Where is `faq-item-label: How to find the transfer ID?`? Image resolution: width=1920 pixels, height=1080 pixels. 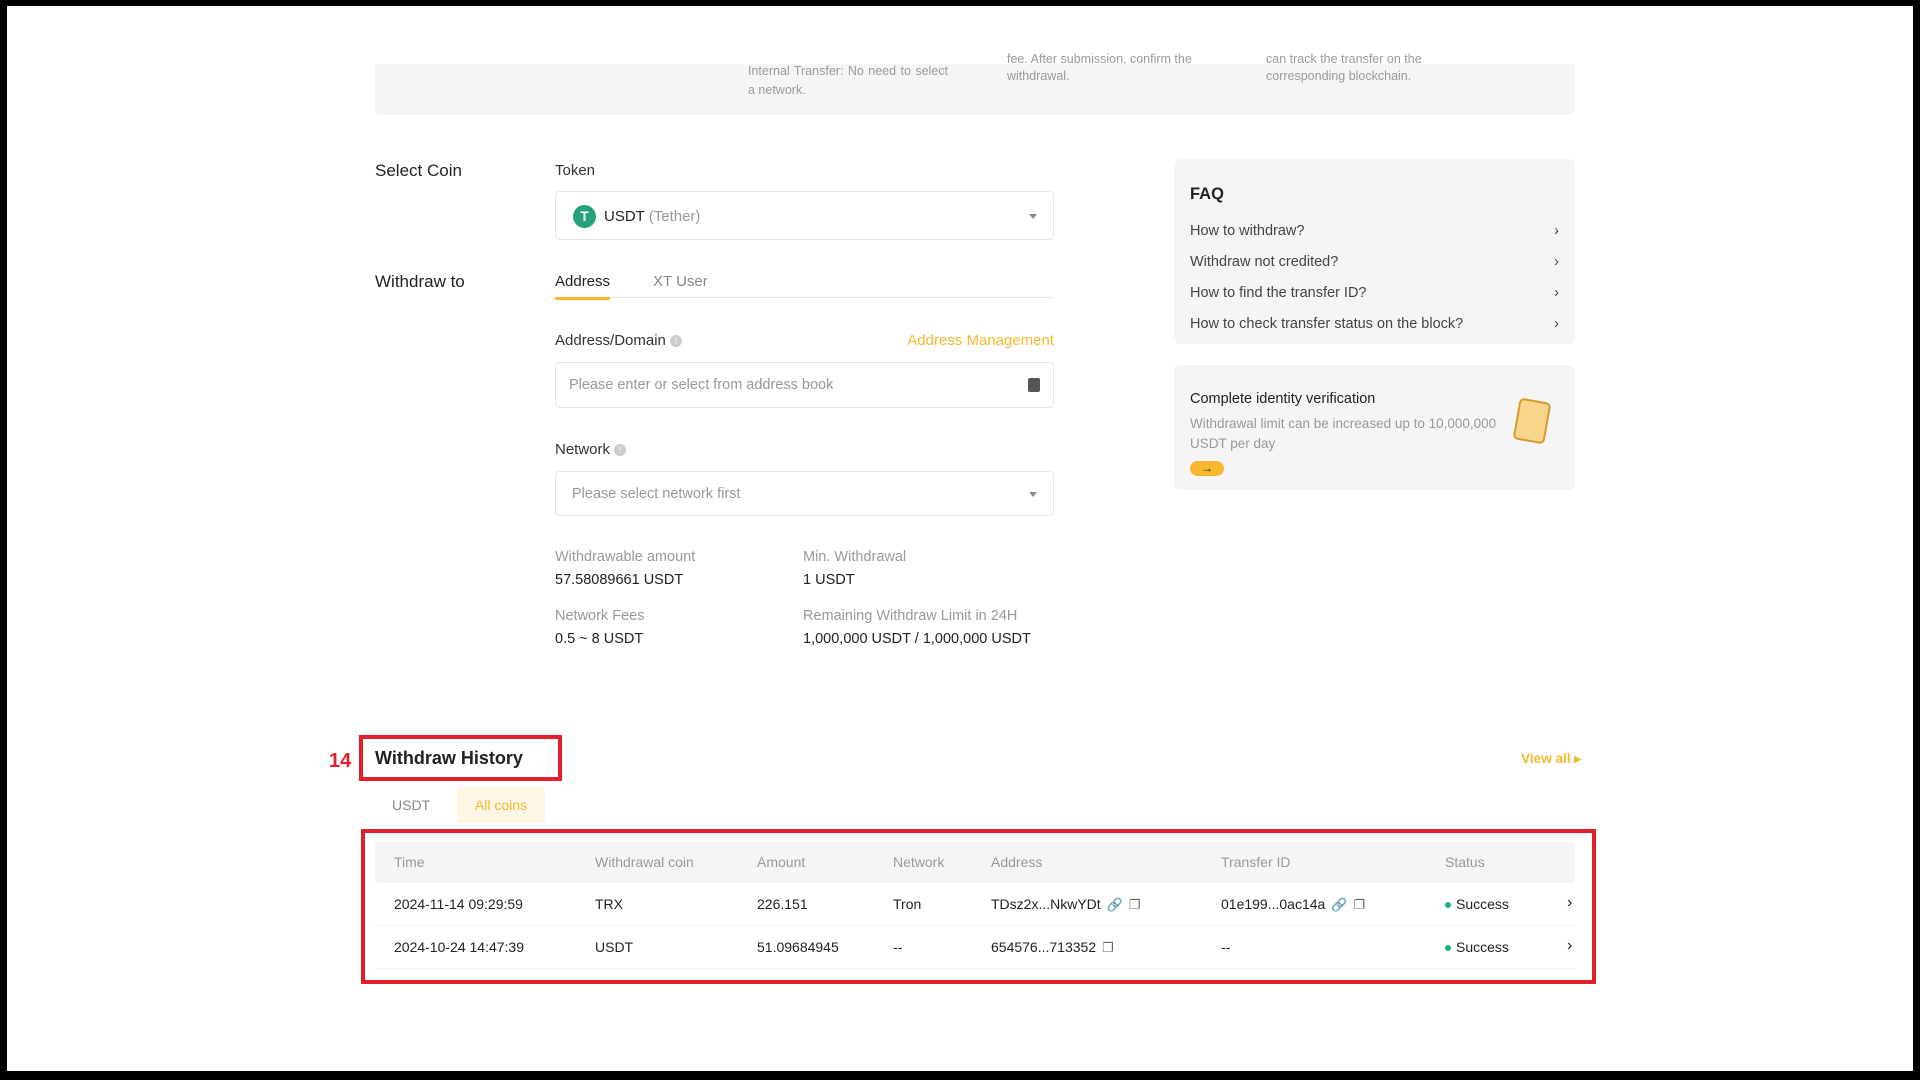 faq-item-label: How to find the transfer ID? is located at coordinates (1278, 293).